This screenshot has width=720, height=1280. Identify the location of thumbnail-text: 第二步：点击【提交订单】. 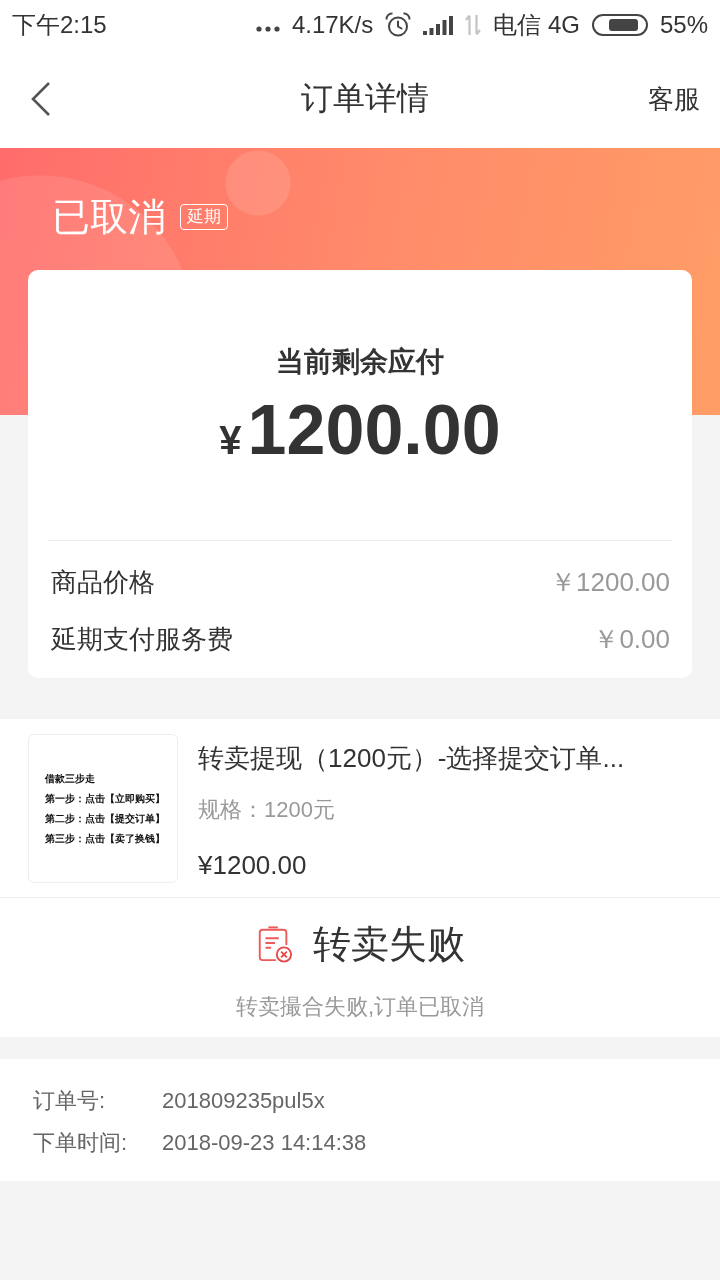
(105, 819).